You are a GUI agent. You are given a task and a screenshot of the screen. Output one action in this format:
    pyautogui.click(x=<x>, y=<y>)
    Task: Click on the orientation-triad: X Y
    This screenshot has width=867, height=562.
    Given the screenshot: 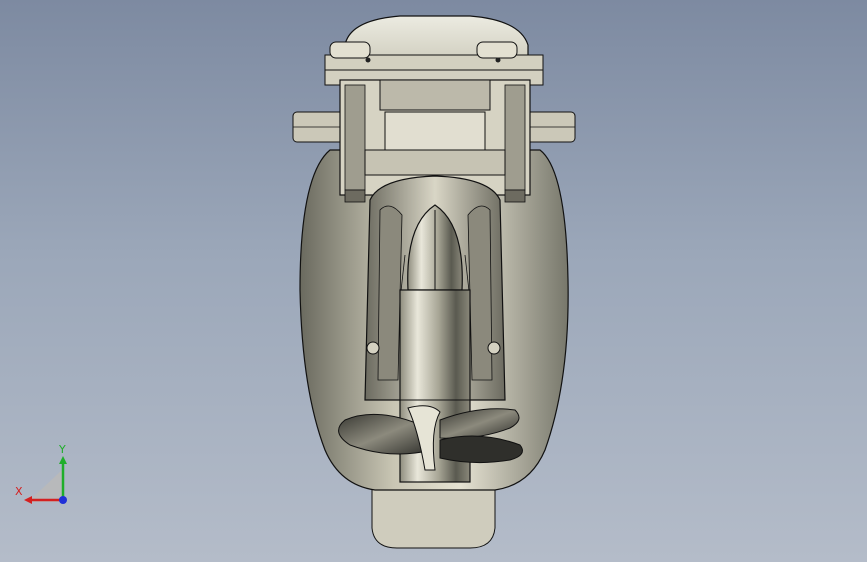 What is the action you would take?
    pyautogui.click(x=41, y=473)
    